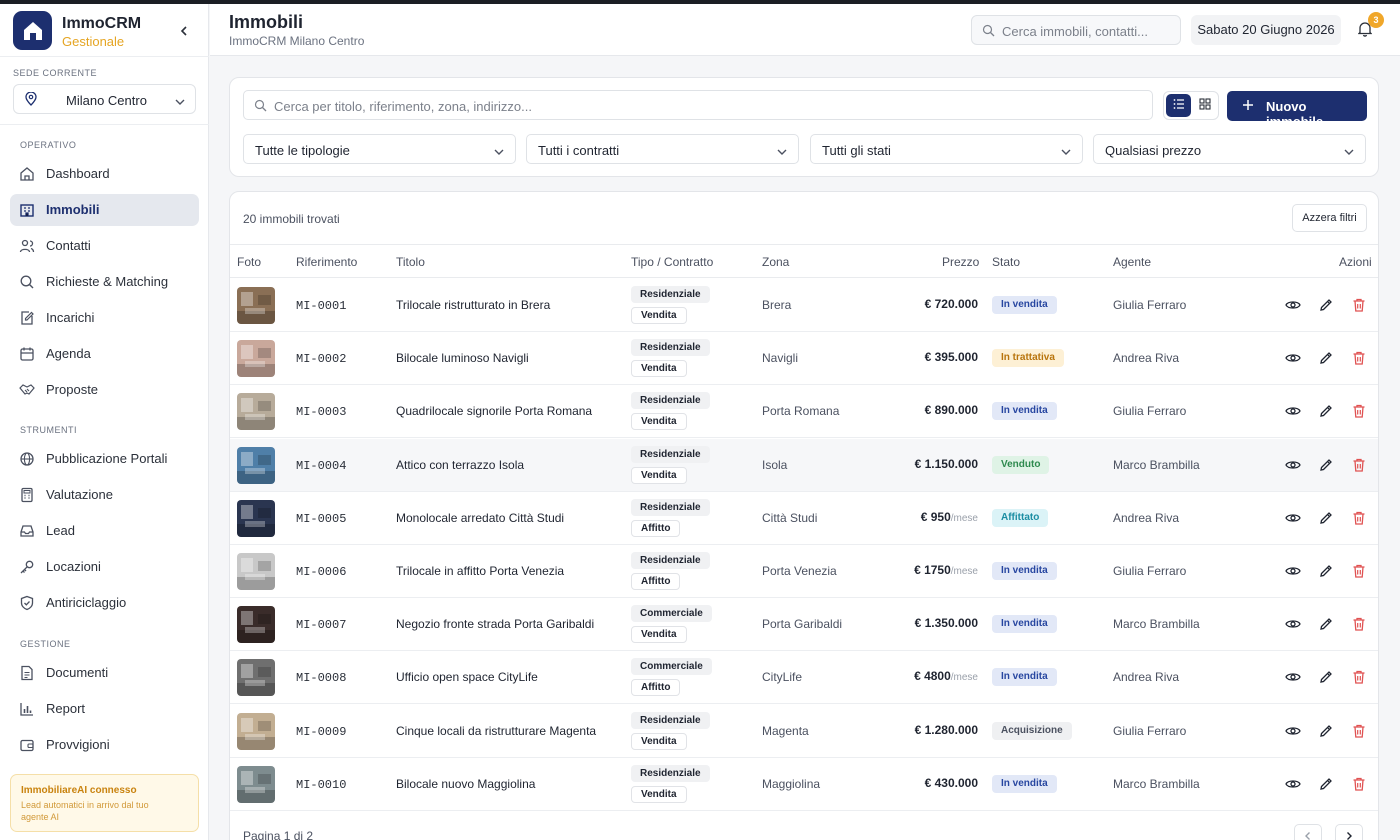 Image resolution: width=1400 pixels, height=840 pixels. I want to click on sidebar-item-portali: Pubblicazione Portali, so click(104, 459).